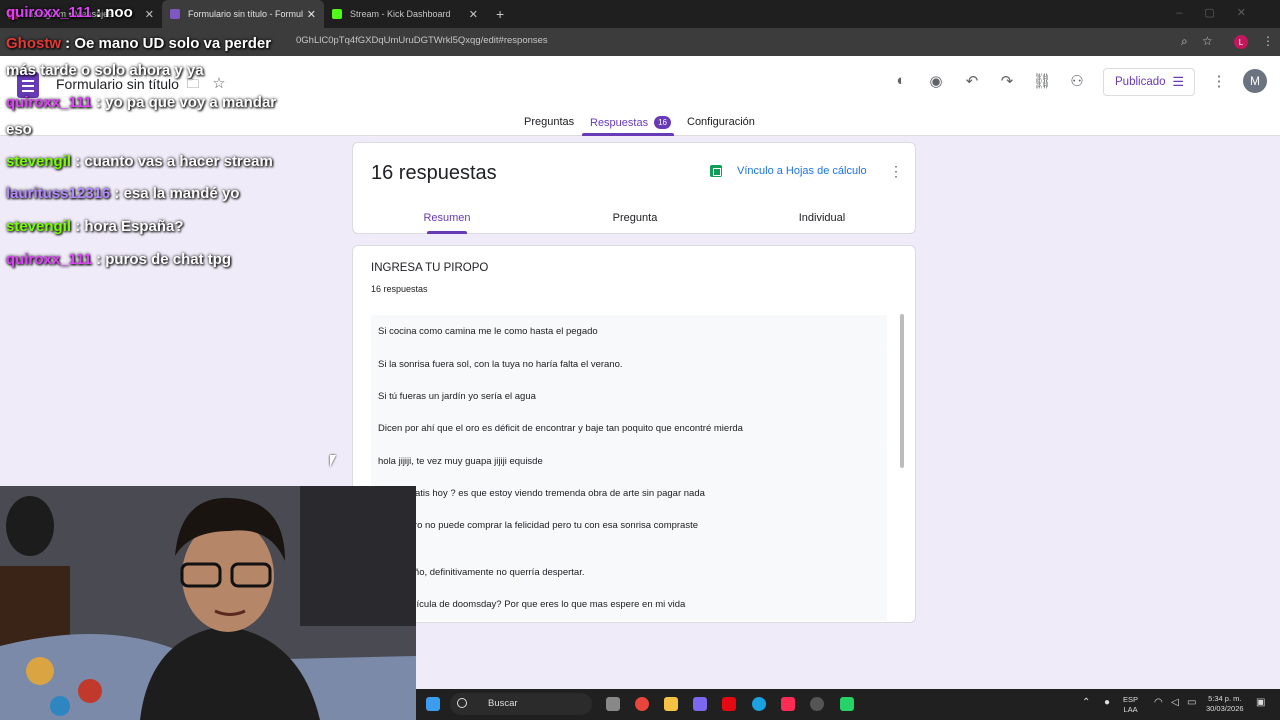 The height and width of the screenshot is (720, 1280). I want to click on obs-icon, so click(817, 704).